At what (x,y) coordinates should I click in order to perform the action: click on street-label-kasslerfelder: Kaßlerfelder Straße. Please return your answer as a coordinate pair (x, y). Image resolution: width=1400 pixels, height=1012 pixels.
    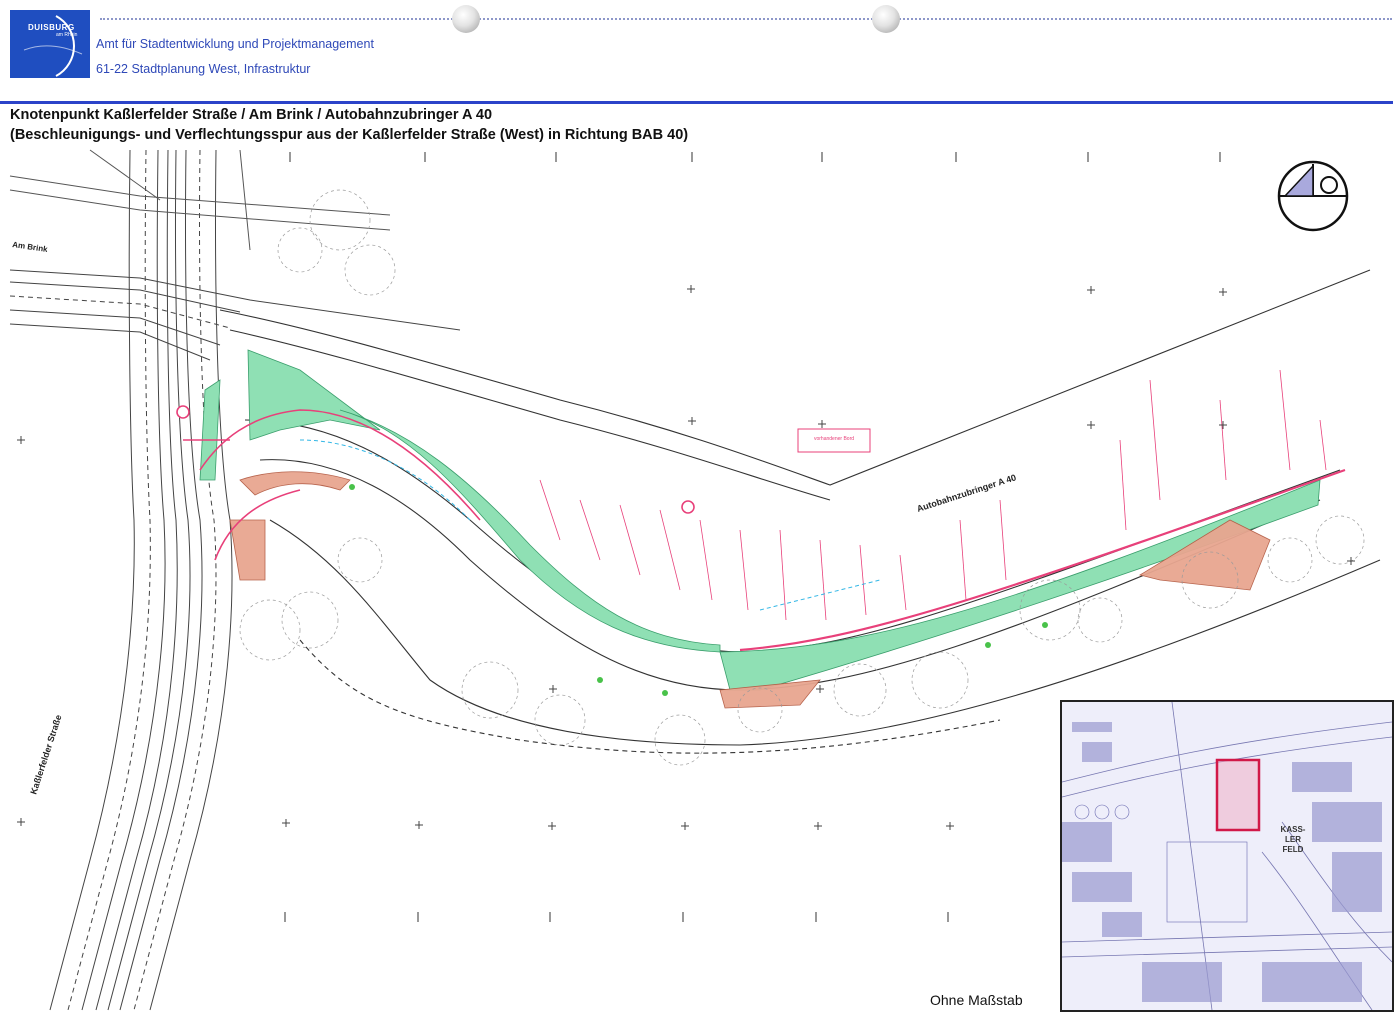
    Looking at the image, I should click on (45, 755).